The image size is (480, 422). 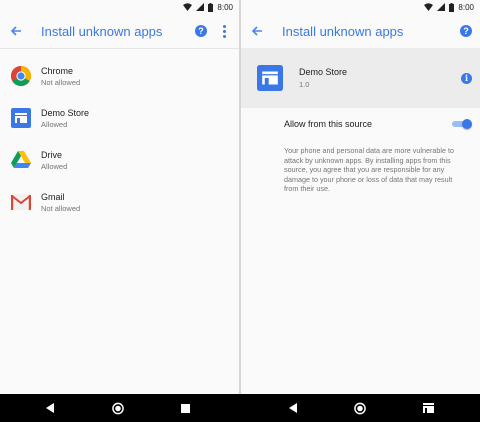 What do you see at coordinates (21, 160) in the screenshot?
I see `drive-icon` at bounding box center [21, 160].